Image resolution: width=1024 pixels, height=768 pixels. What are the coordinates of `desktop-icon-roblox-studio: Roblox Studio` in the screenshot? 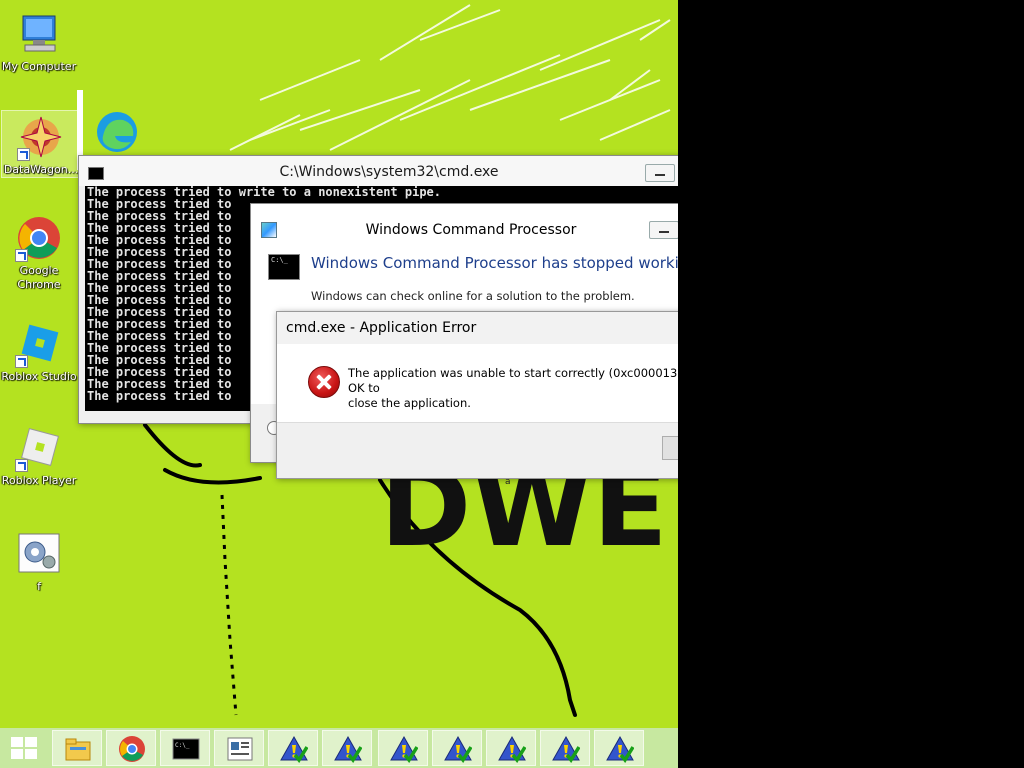 It's located at (39, 352).